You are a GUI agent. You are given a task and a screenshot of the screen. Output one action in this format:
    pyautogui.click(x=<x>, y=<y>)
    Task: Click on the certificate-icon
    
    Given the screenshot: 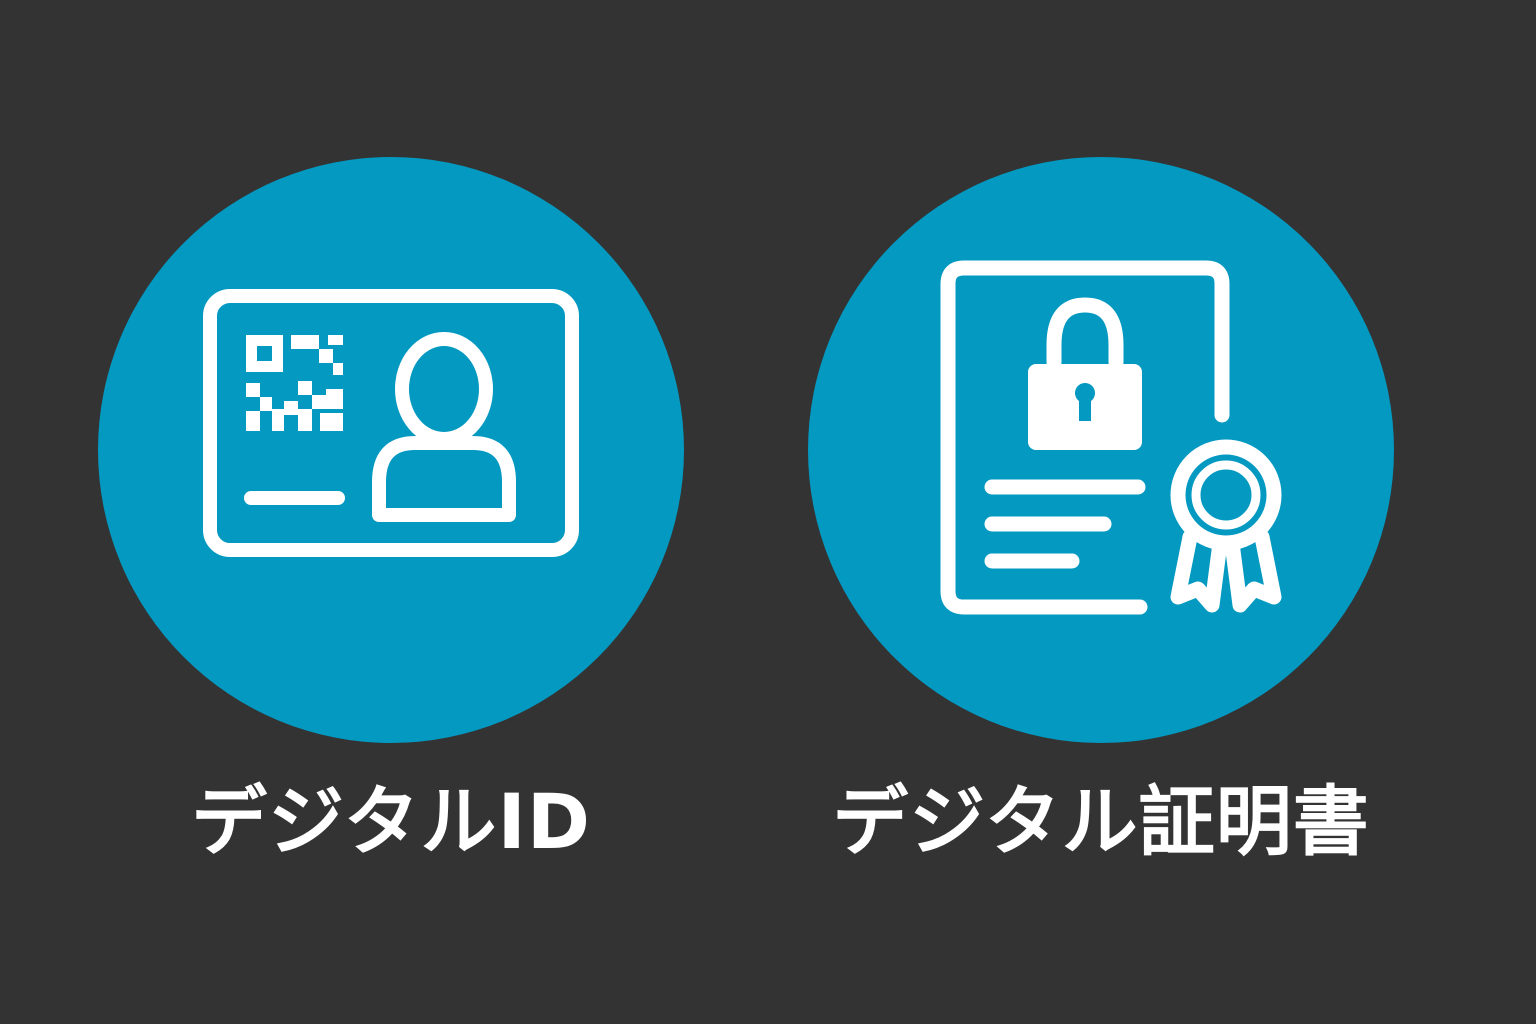 What is the action you would take?
    pyautogui.click(x=1111, y=437)
    